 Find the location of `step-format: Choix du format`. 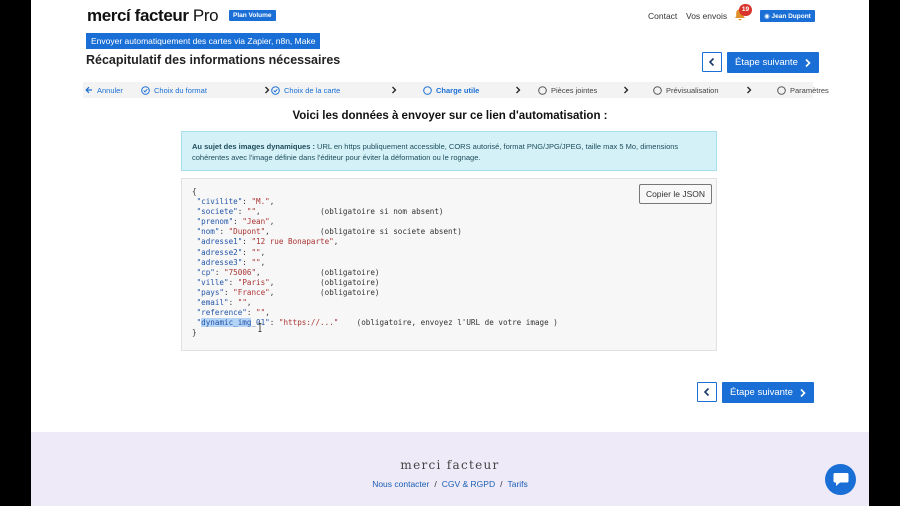

step-format: Choix du format is located at coordinates (174, 90).